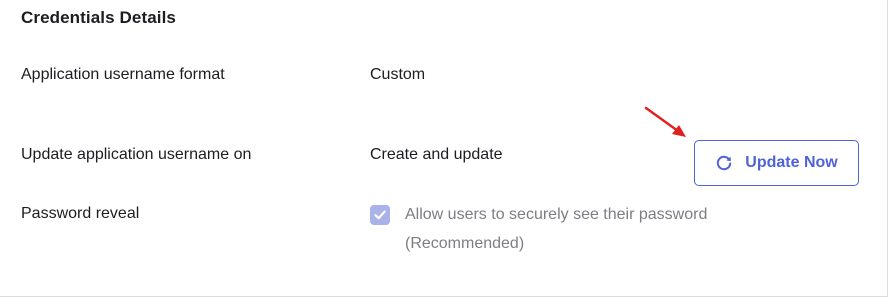 This screenshot has height=297, width=891. Describe the element at coordinates (665, 121) in the screenshot. I see `red-arrow-icon` at that location.